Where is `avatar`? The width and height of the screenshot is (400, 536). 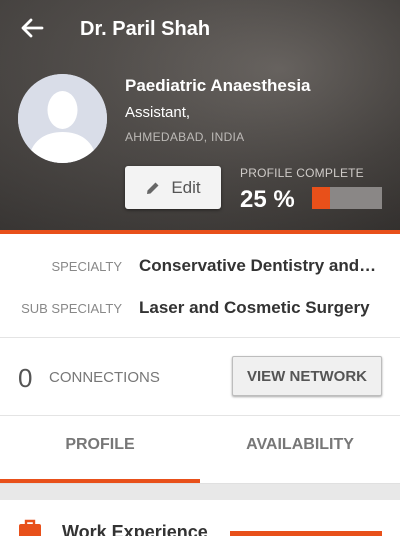 avatar is located at coordinates (62, 118).